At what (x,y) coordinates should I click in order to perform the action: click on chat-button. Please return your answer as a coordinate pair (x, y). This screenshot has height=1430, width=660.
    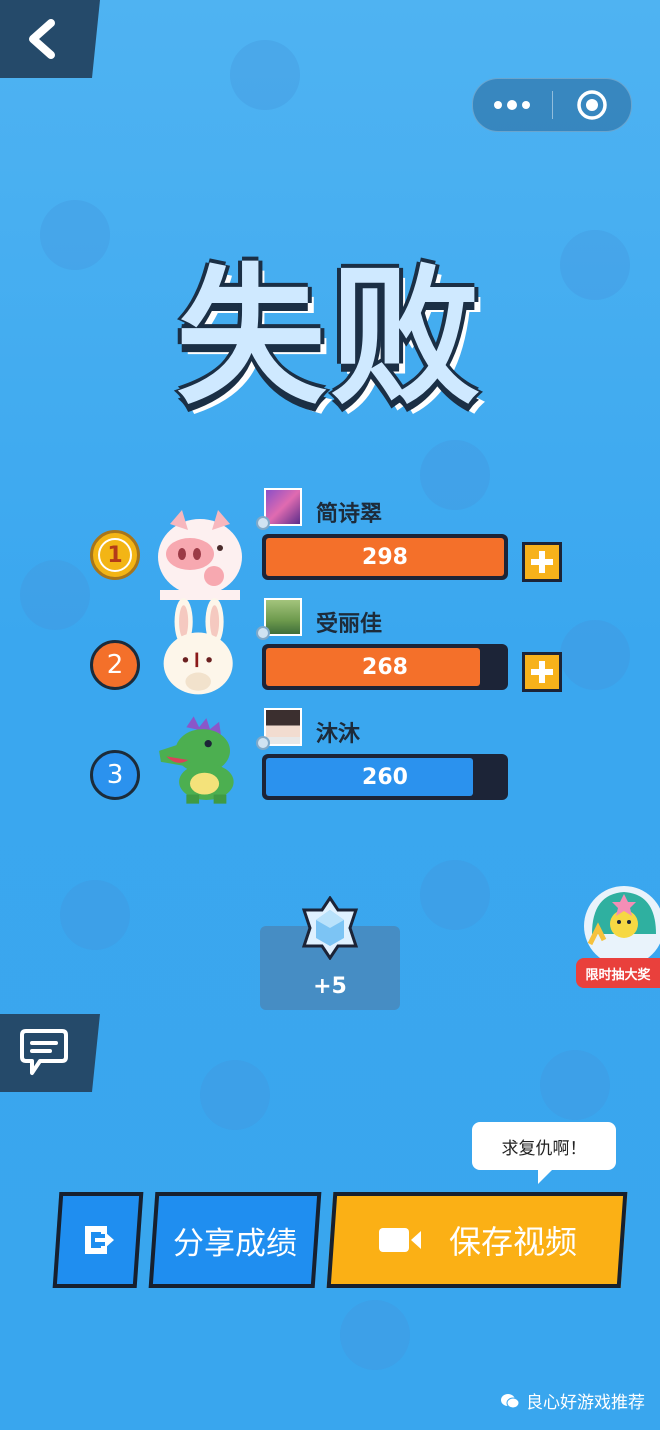
    Looking at the image, I should click on (50, 1053).